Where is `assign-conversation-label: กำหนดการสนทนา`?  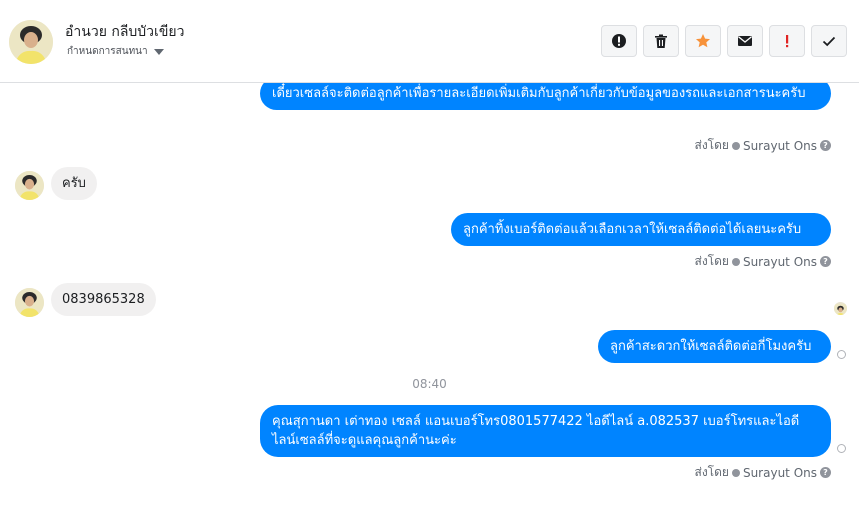 assign-conversation-label: กำหนดการสนทนา is located at coordinates (107, 51).